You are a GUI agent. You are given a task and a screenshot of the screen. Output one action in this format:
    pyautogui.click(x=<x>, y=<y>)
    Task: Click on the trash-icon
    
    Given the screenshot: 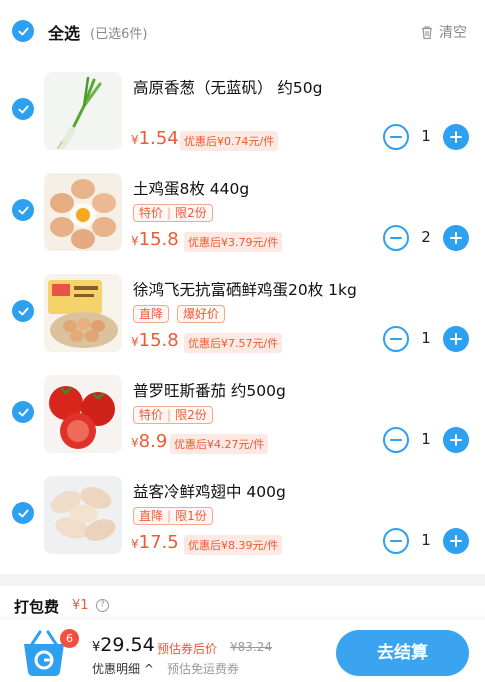 What is the action you would take?
    pyautogui.click(x=427, y=32)
    